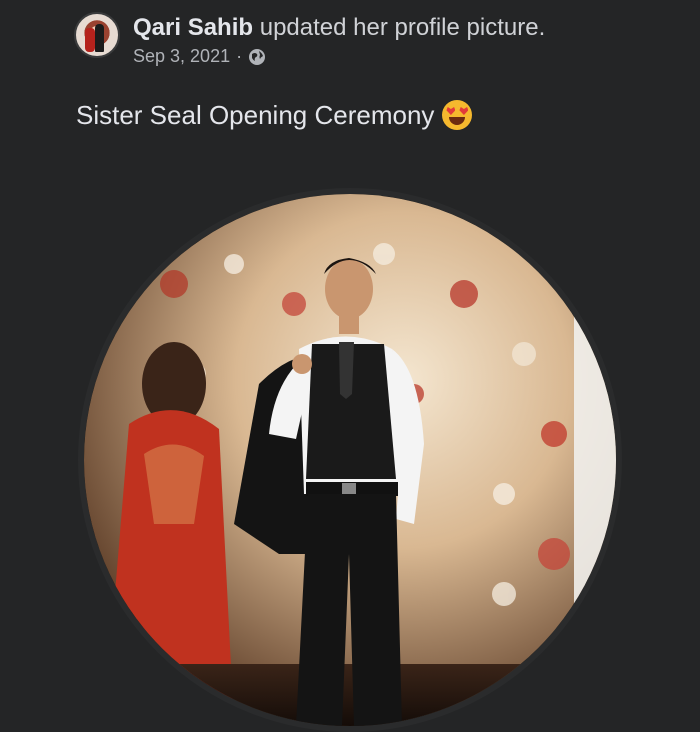  Describe the element at coordinates (181, 56) in the screenshot. I see `post-date: Sep 3, 2021` at that location.